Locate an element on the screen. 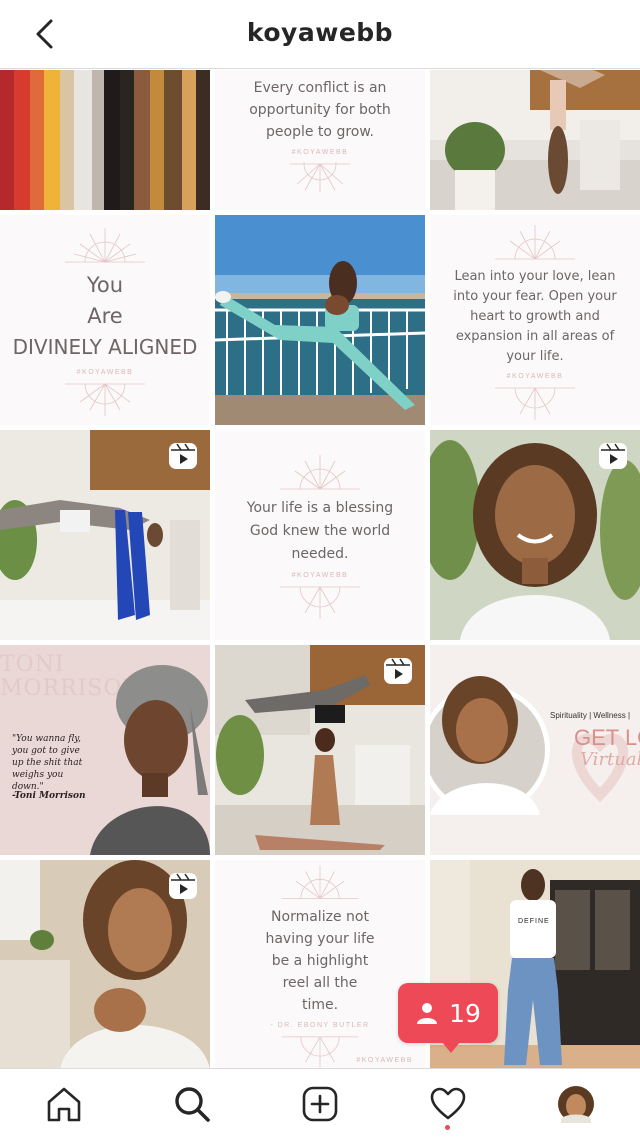  split-railing-image is located at coordinates (320, 320).